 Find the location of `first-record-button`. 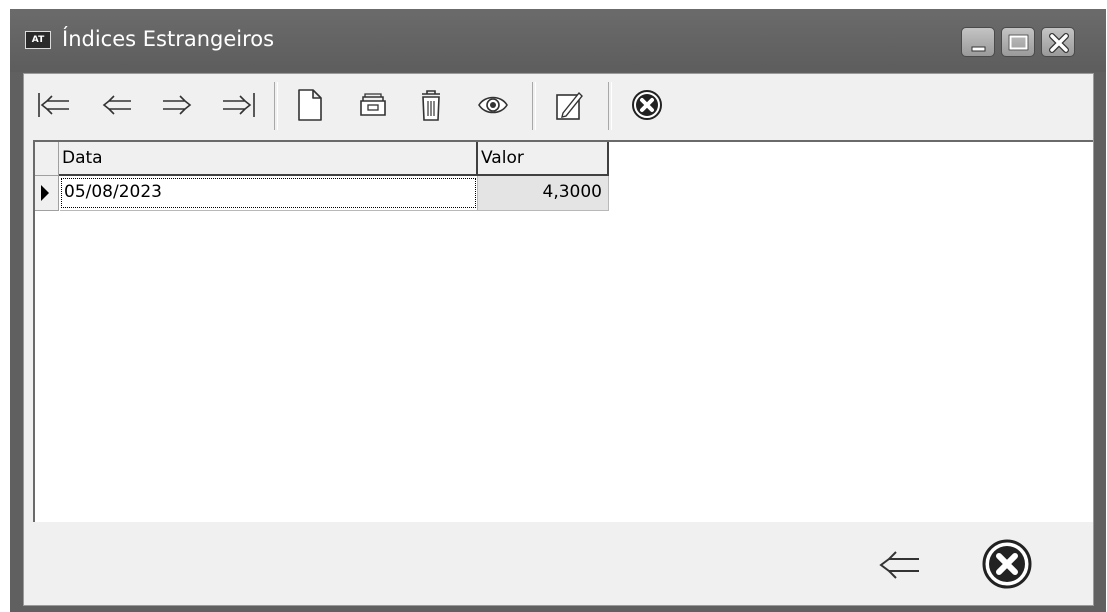

first-record-button is located at coordinates (53, 105).